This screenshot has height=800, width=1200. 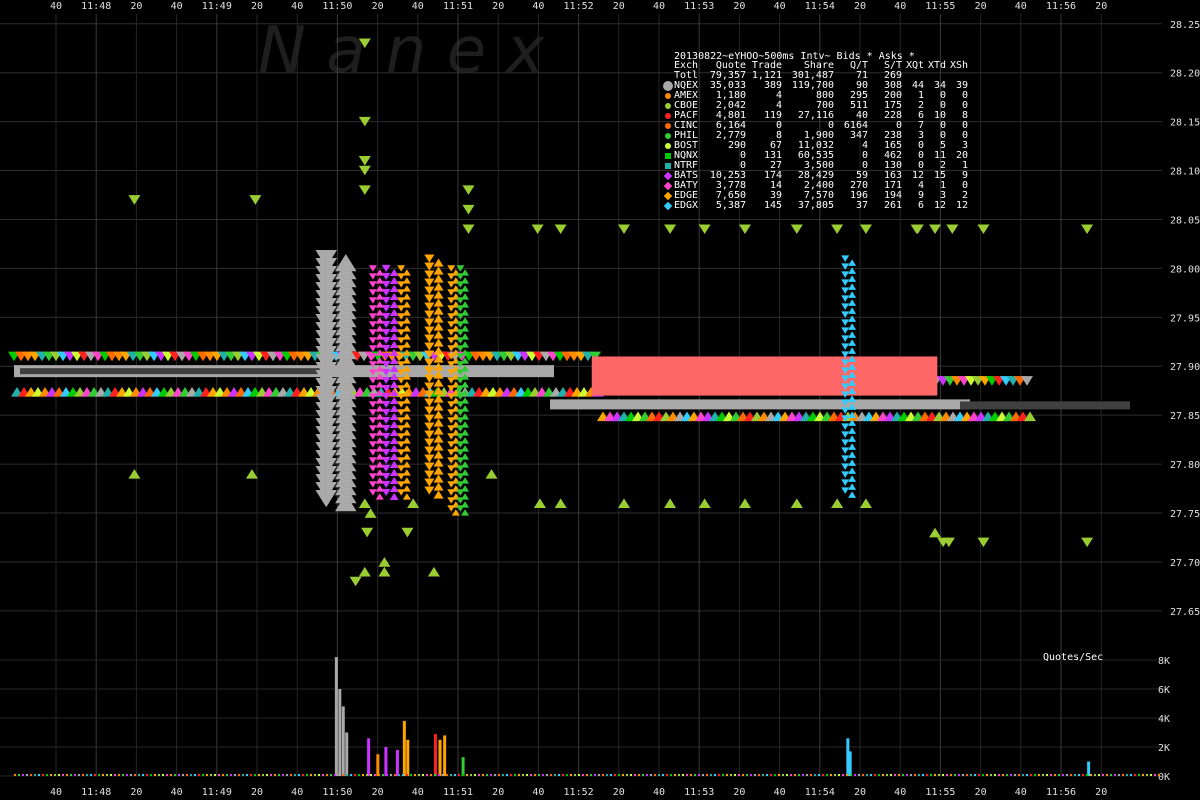 I want to click on x-tick-label-top: 11:54, so click(x=820, y=6).